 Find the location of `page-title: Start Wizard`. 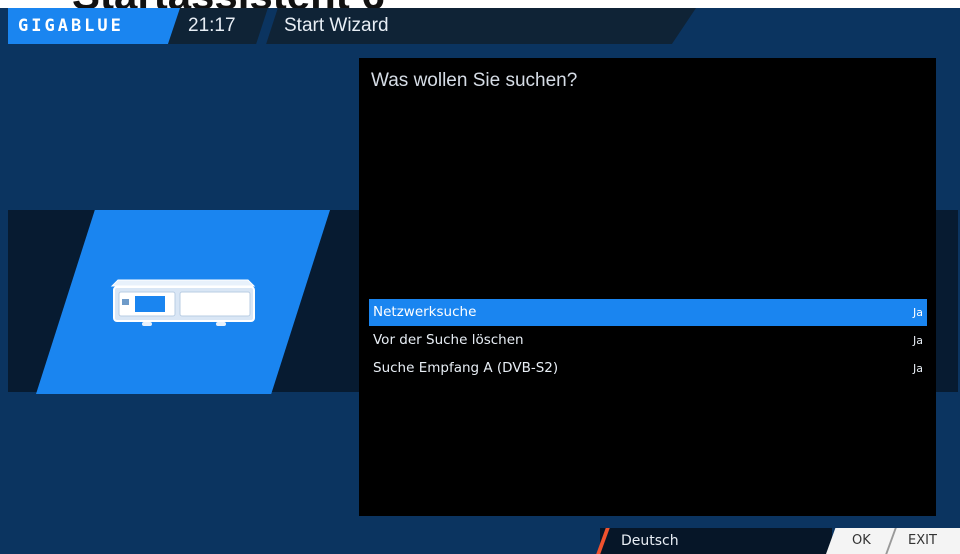

page-title: Start Wizard is located at coordinates (336, 25).